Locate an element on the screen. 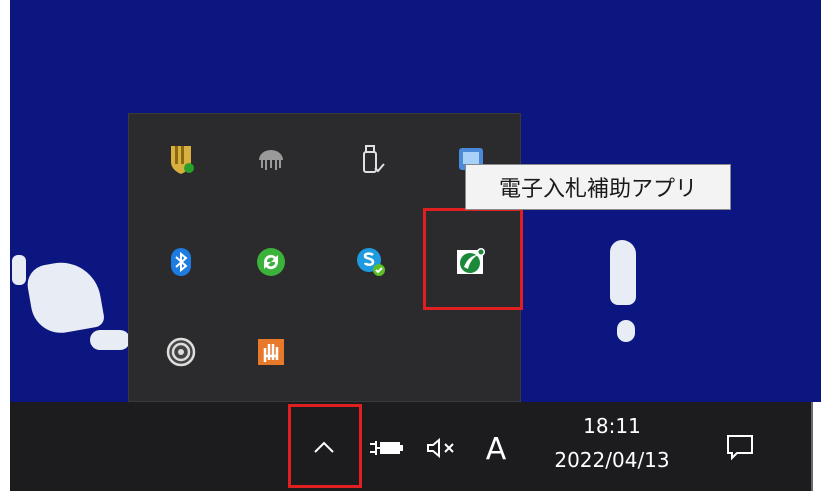  target-swirl-icon is located at coordinates (181, 352).